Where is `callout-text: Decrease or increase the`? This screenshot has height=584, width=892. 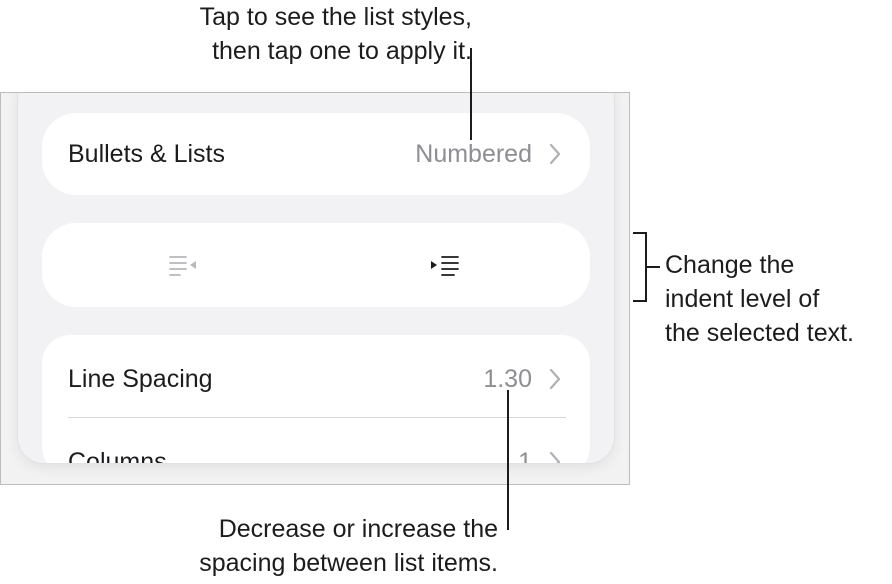
callout-text: Decrease or increase the is located at coordinates (358, 529).